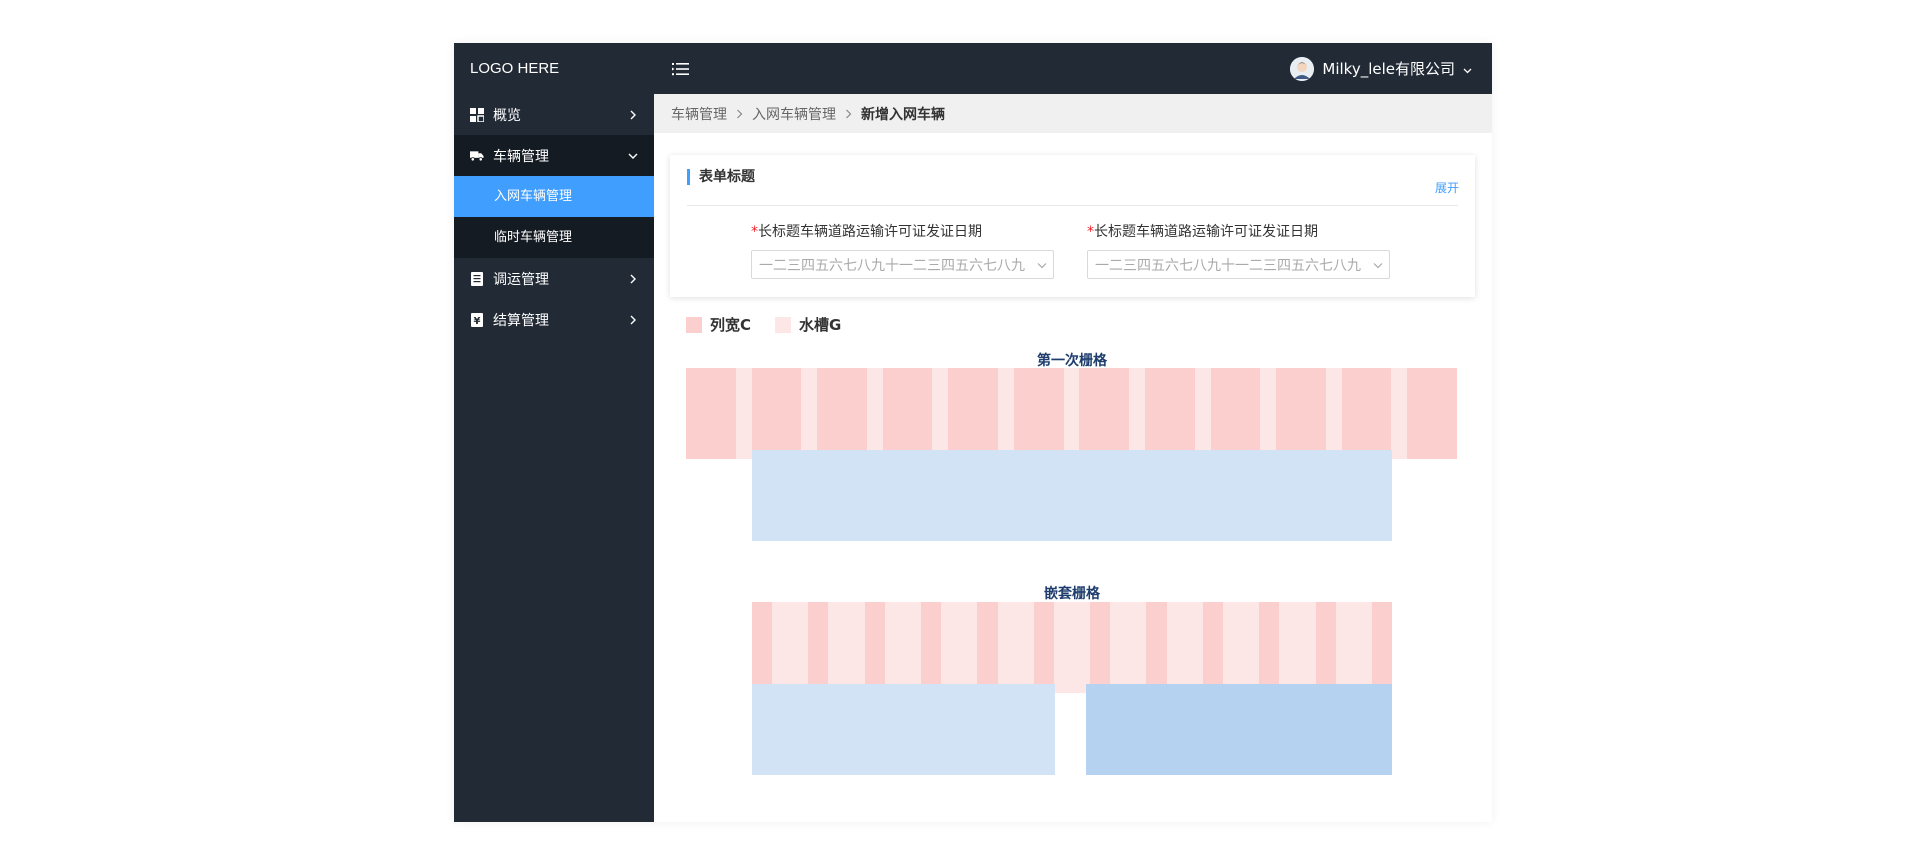 The image size is (1920, 856). I want to click on sidebar-item-settlement: ¥ 结算管理, so click(554, 319).